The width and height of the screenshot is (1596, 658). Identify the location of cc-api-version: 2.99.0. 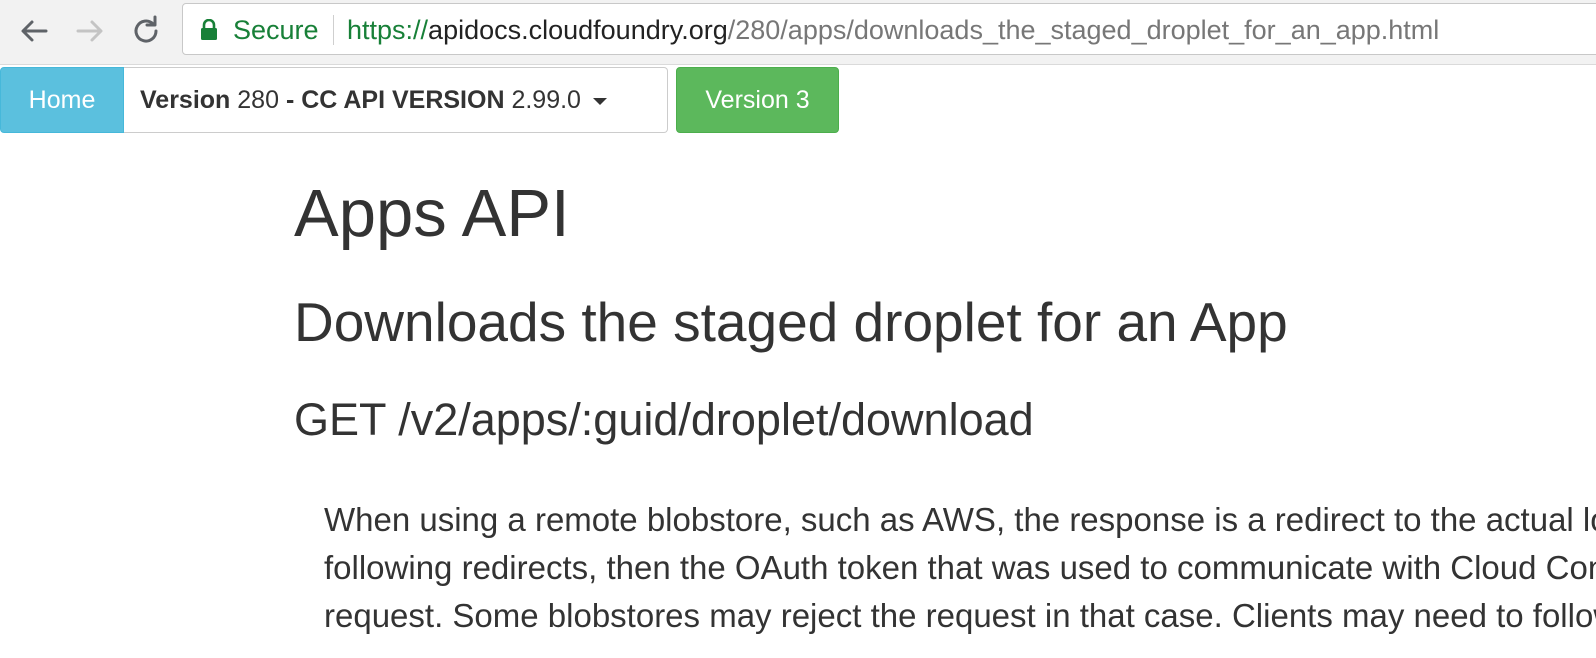
(546, 99).